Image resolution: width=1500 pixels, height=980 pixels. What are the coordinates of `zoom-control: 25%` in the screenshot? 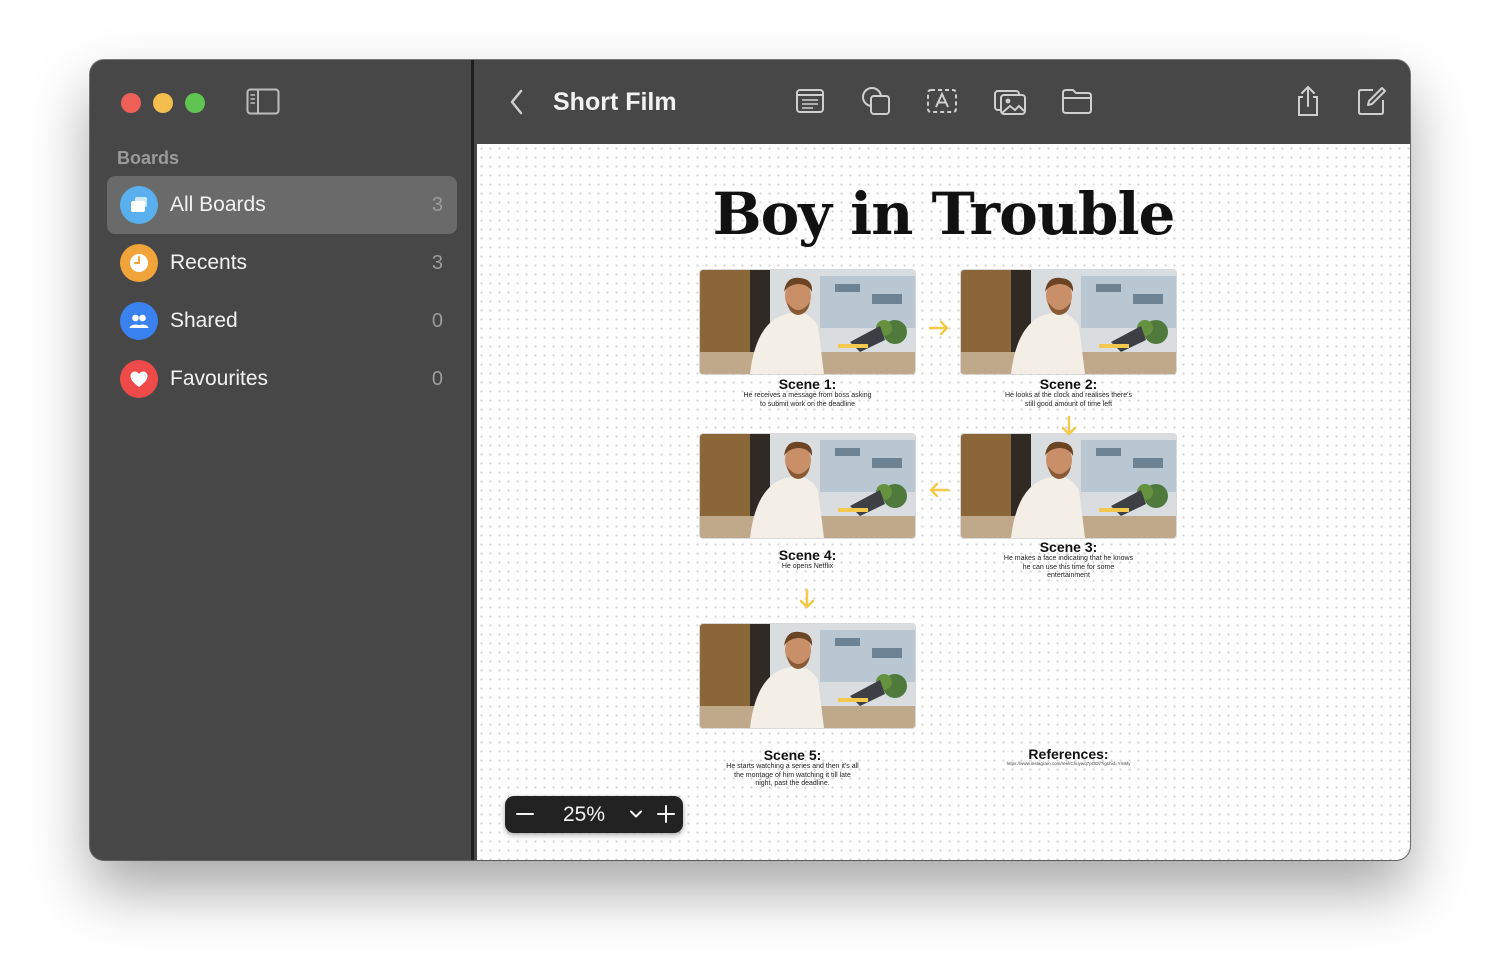 It's located at (594, 814).